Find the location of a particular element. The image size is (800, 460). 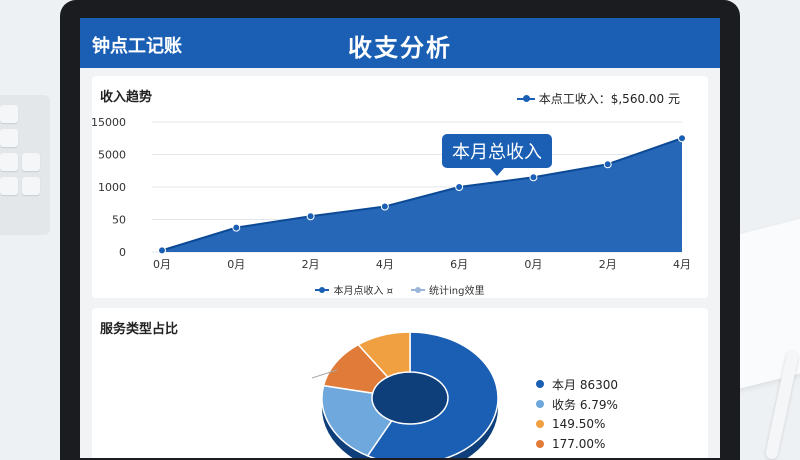

donut-legend-item: 149.50% is located at coordinates (577, 424).